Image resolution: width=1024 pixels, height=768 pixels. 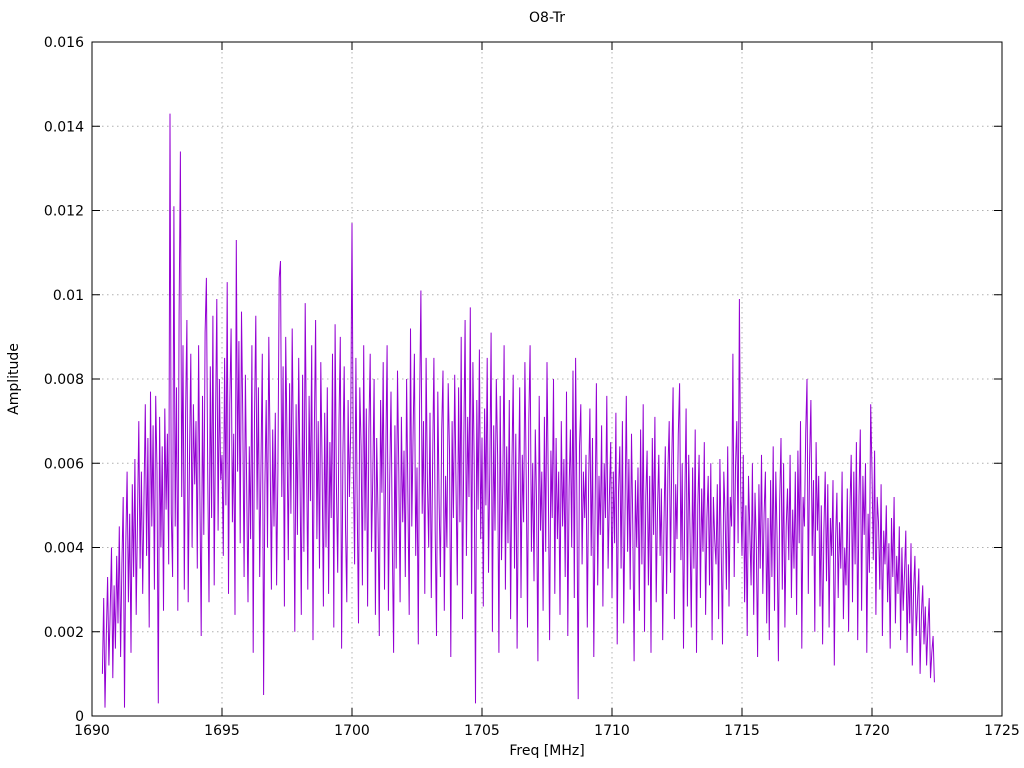 I want to click on y-tick-label: 0.002, so click(x=64, y=633).